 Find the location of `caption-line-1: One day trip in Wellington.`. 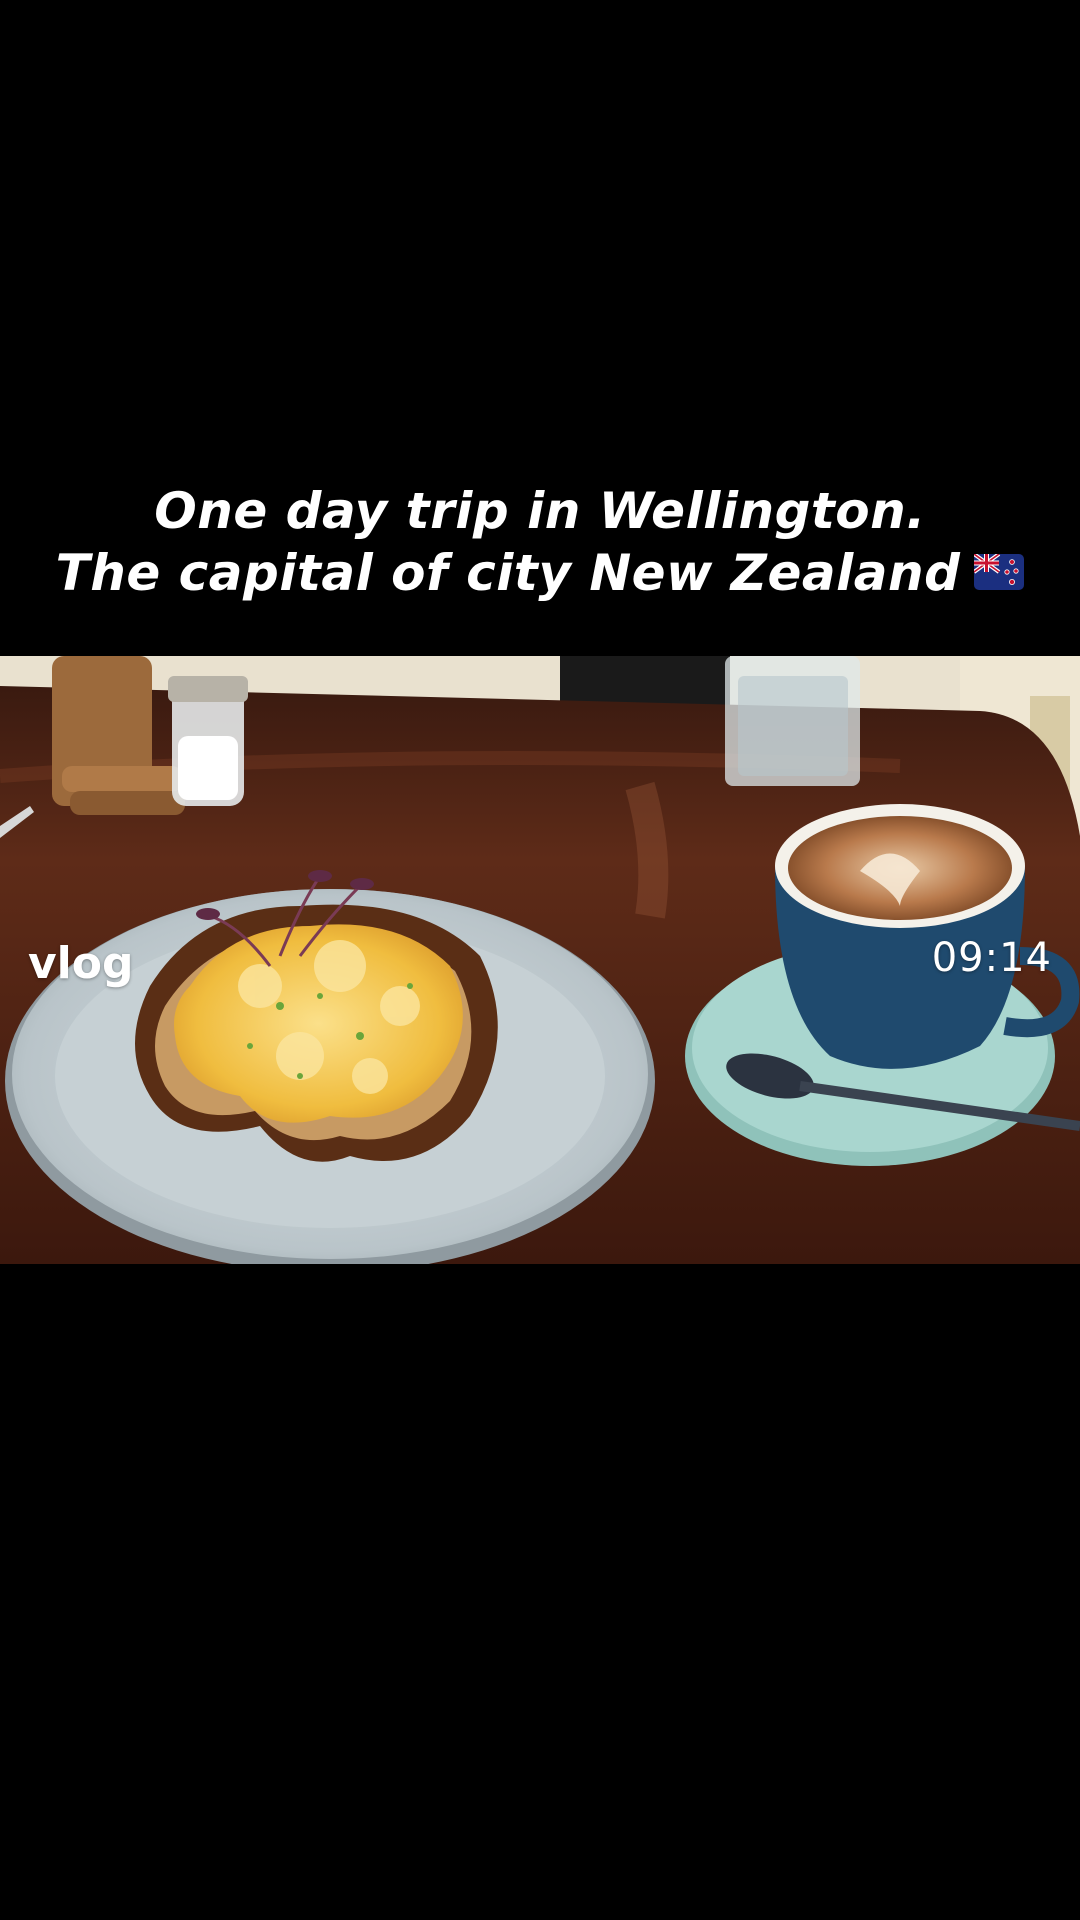

caption-line-1: One day trip in Wellington. is located at coordinates (540, 511).